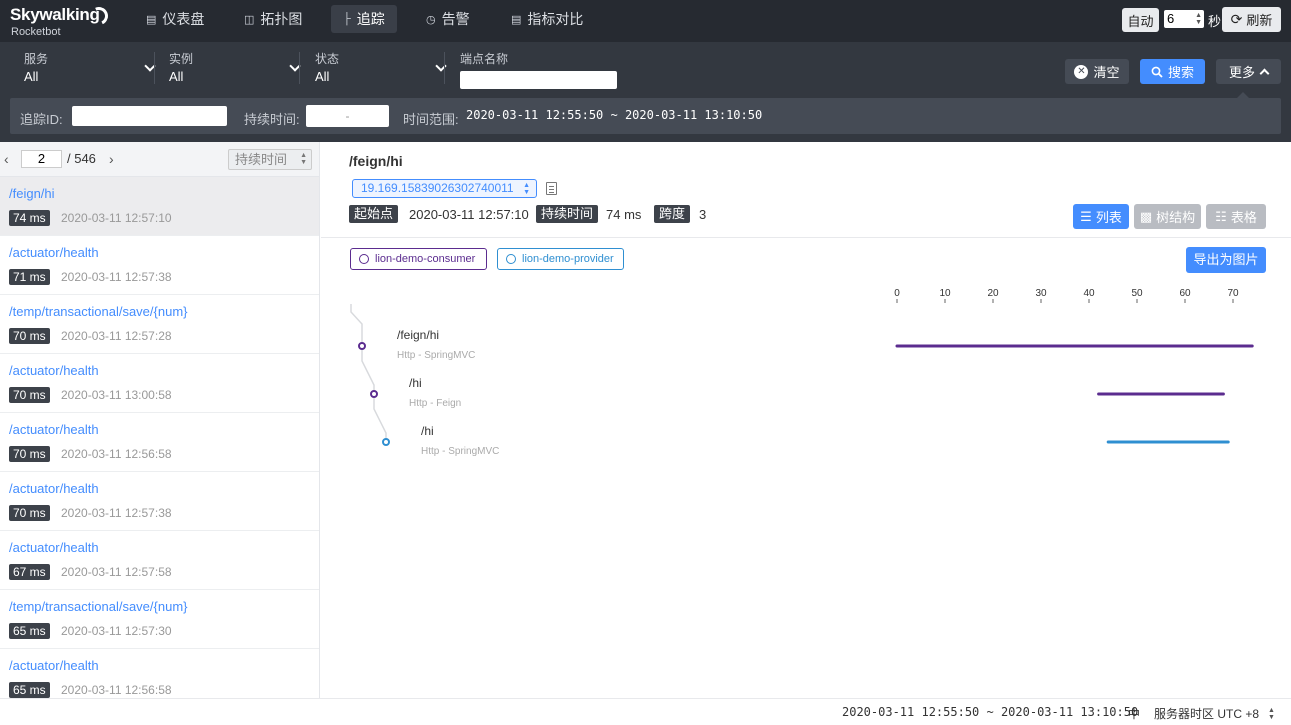 The height and width of the screenshot is (725, 1291). What do you see at coordinates (55, 14) in the screenshot?
I see `brand-name: Skywalking` at bounding box center [55, 14].